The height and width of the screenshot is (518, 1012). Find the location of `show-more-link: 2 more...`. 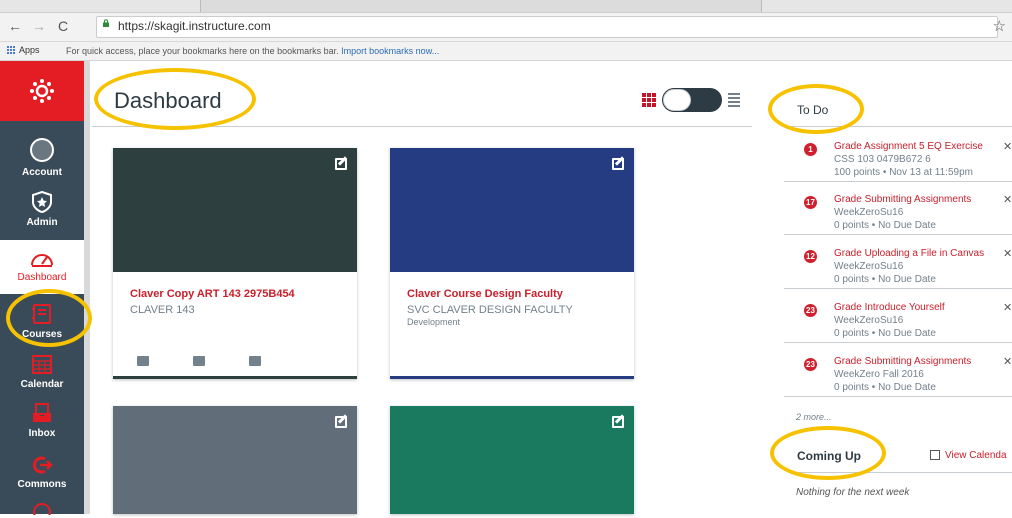

show-more-link: 2 more... is located at coordinates (814, 417).